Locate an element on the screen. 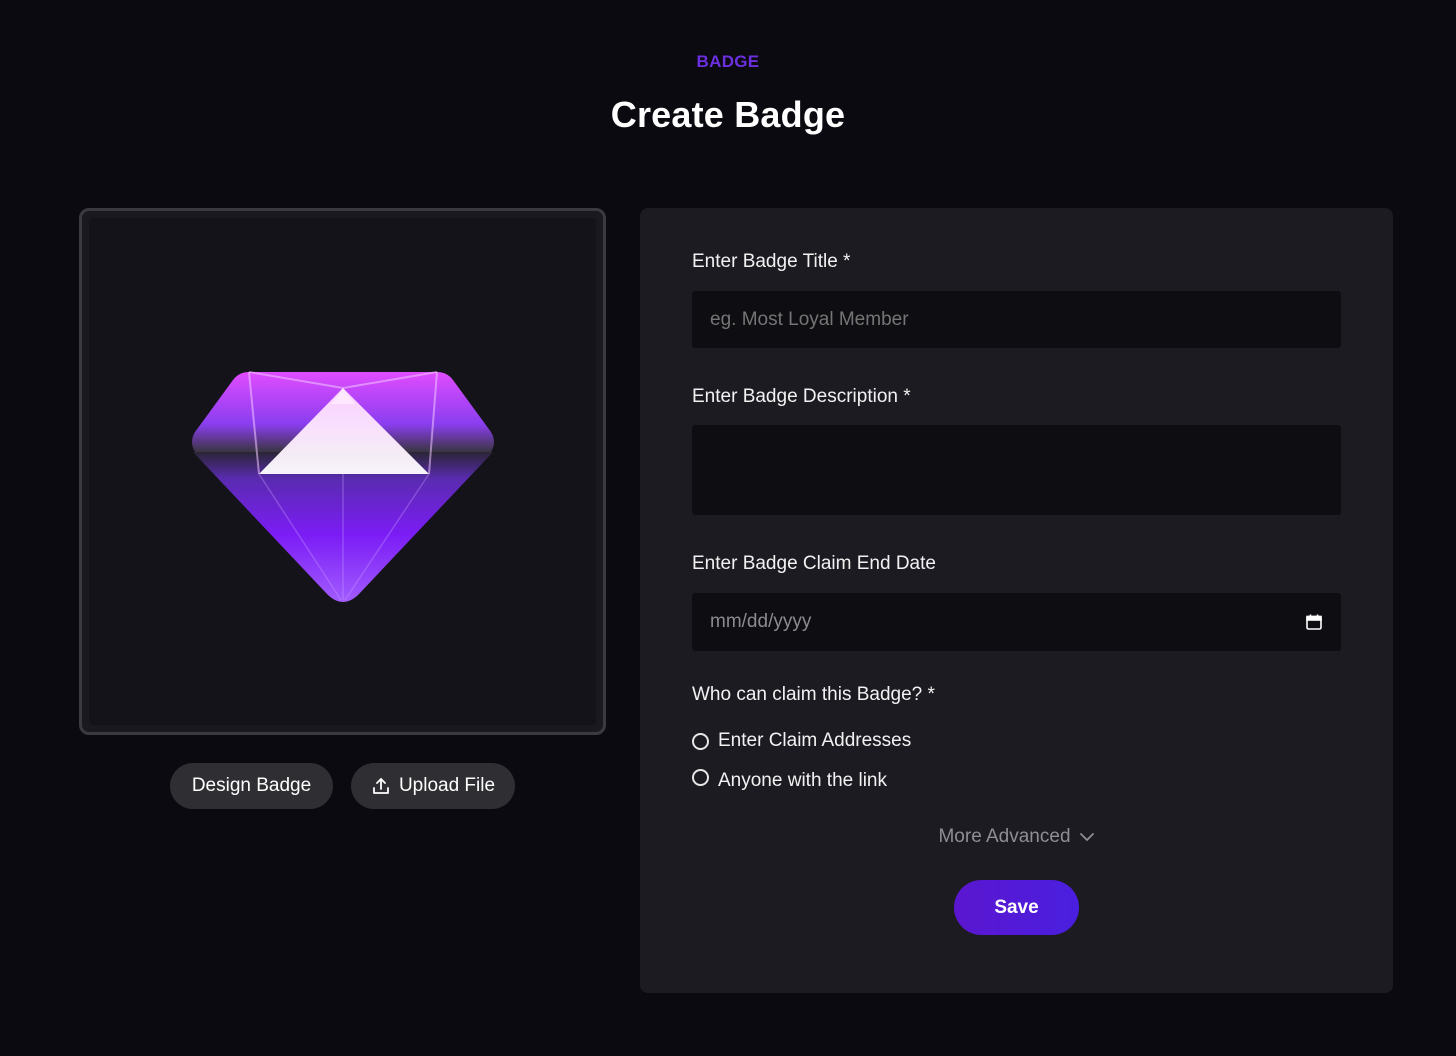 The height and width of the screenshot is (1056, 1456). upload-file-button: Upload File is located at coordinates (433, 786).